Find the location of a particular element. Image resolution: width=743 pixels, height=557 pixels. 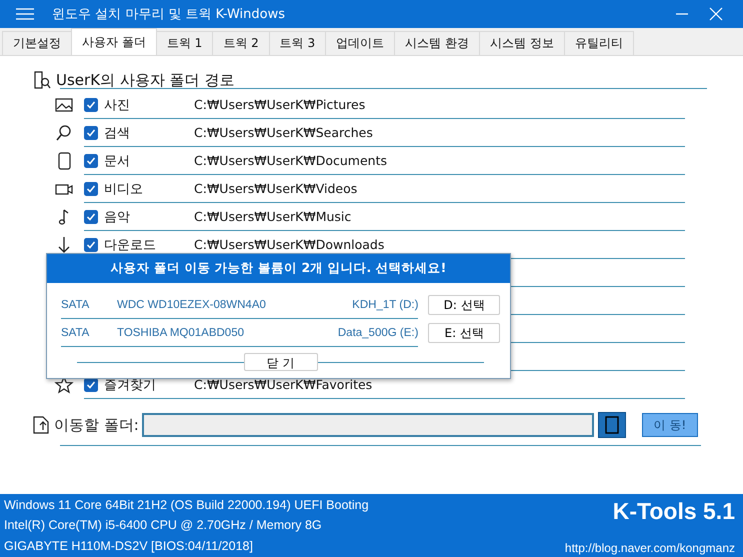

folder-path: C:₩Users₩UserK₩Videos is located at coordinates (276, 188).